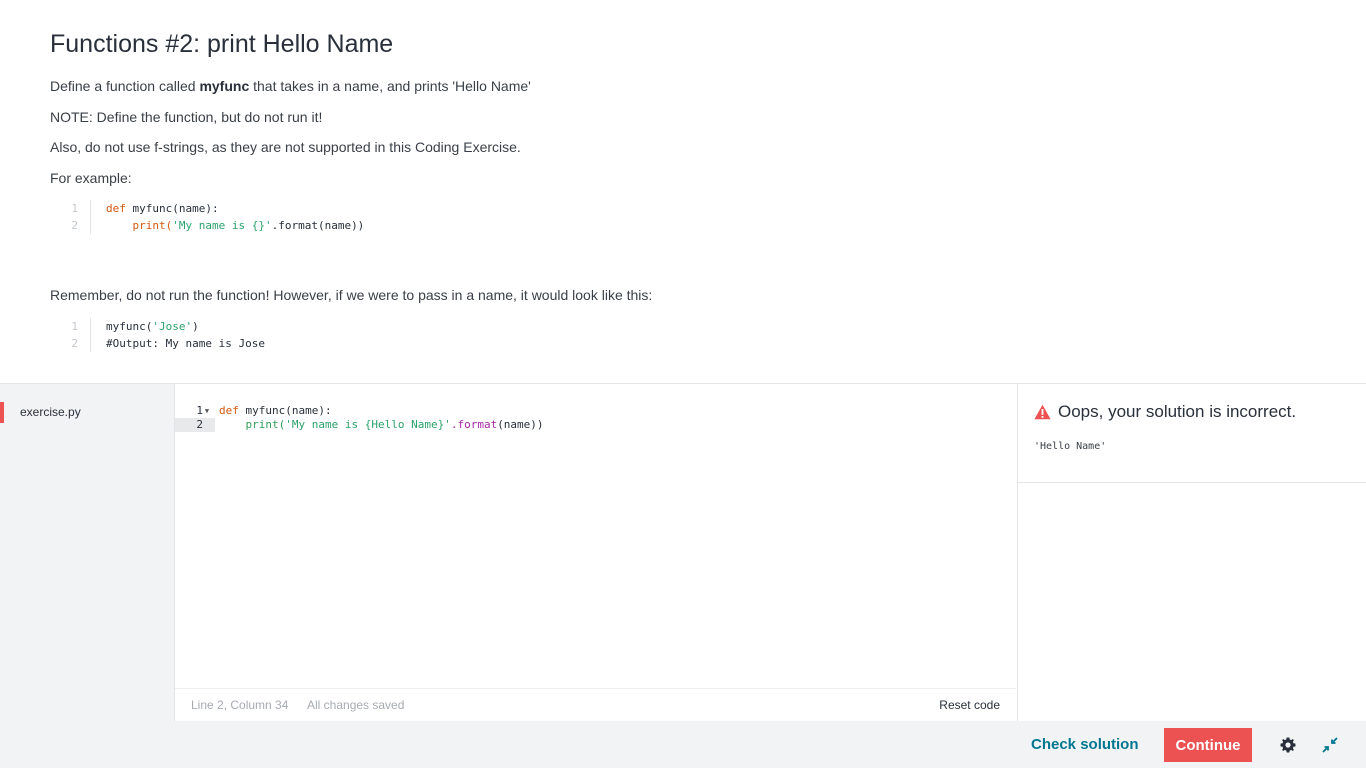  What do you see at coordinates (1192, 482) in the screenshot?
I see `result-divider` at bounding box center [1192, 482].